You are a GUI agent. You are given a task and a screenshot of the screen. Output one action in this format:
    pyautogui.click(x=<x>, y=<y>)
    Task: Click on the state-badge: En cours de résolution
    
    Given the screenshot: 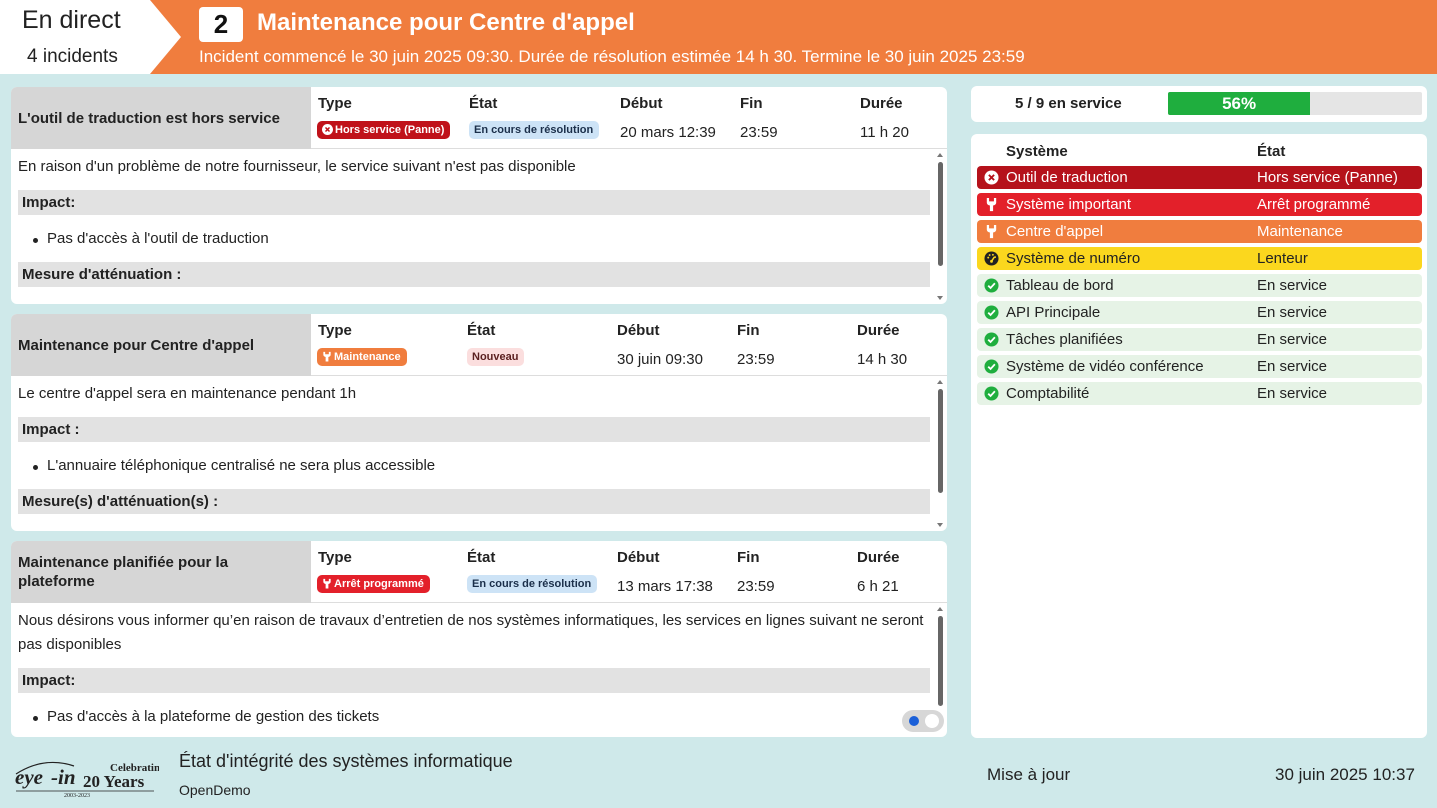 What is the action you would take?
    pyautogui.click(x=532, y=584)
    